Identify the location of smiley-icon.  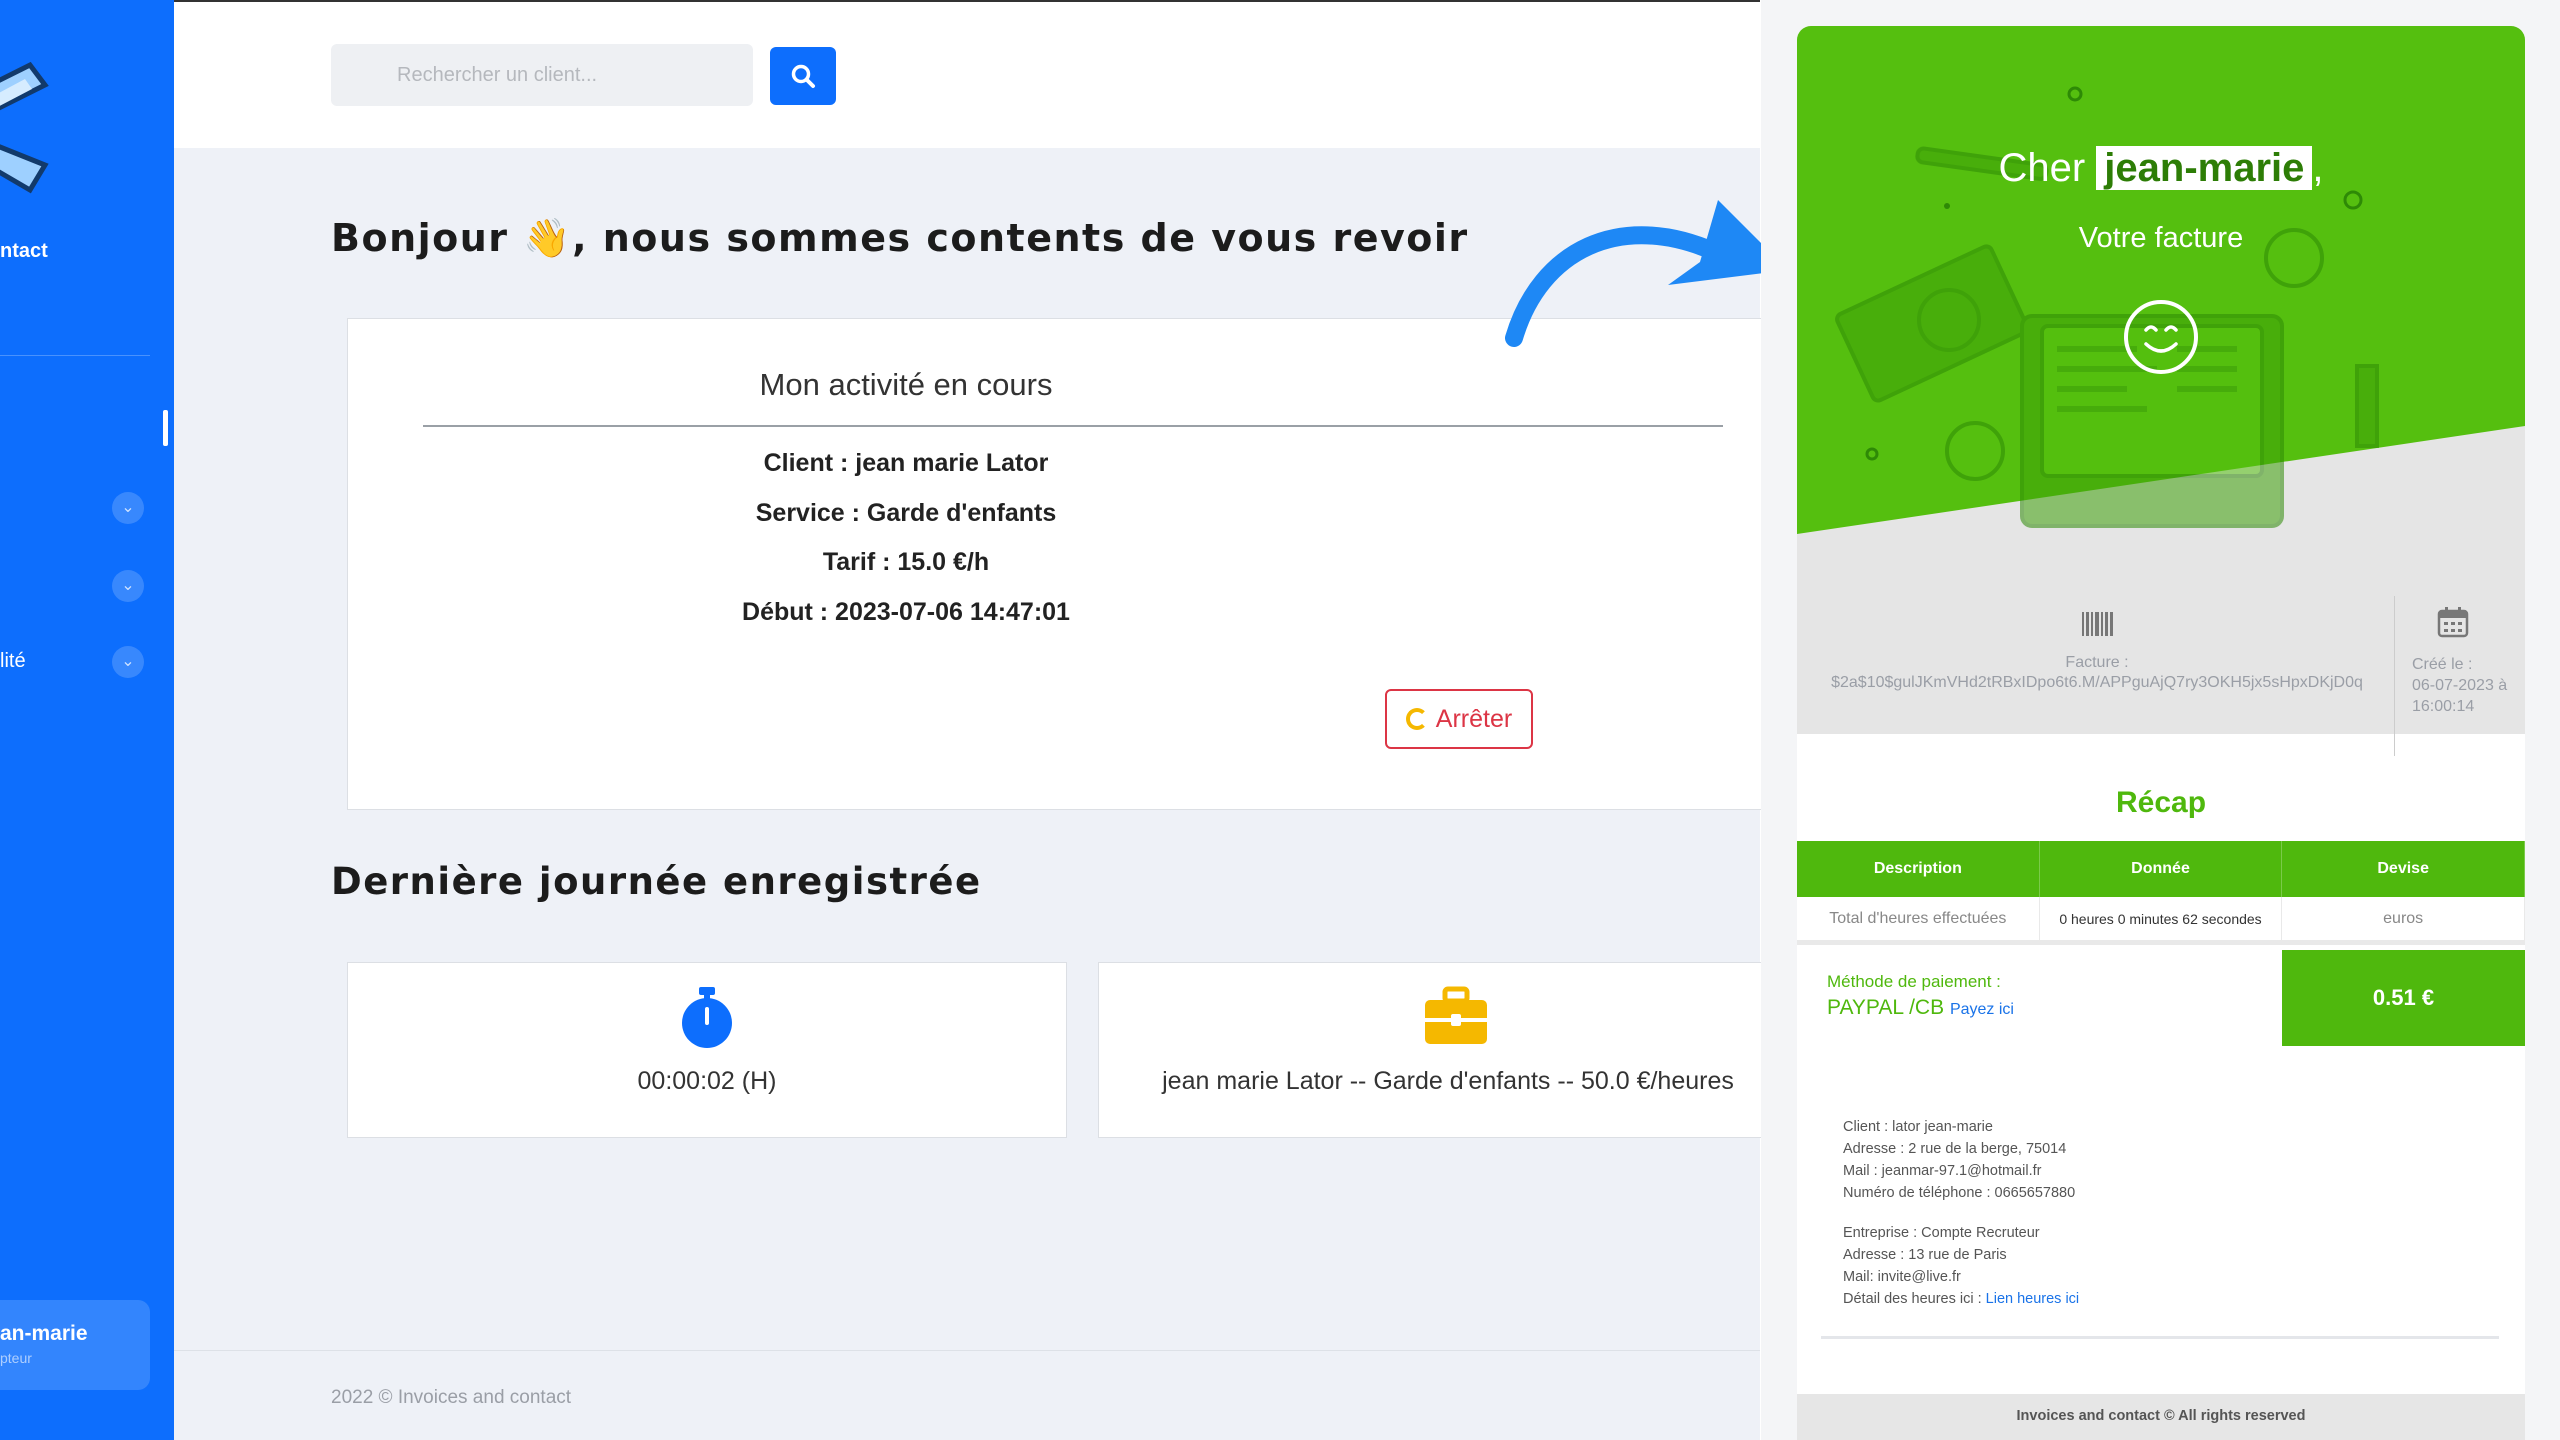
(2161, 337).